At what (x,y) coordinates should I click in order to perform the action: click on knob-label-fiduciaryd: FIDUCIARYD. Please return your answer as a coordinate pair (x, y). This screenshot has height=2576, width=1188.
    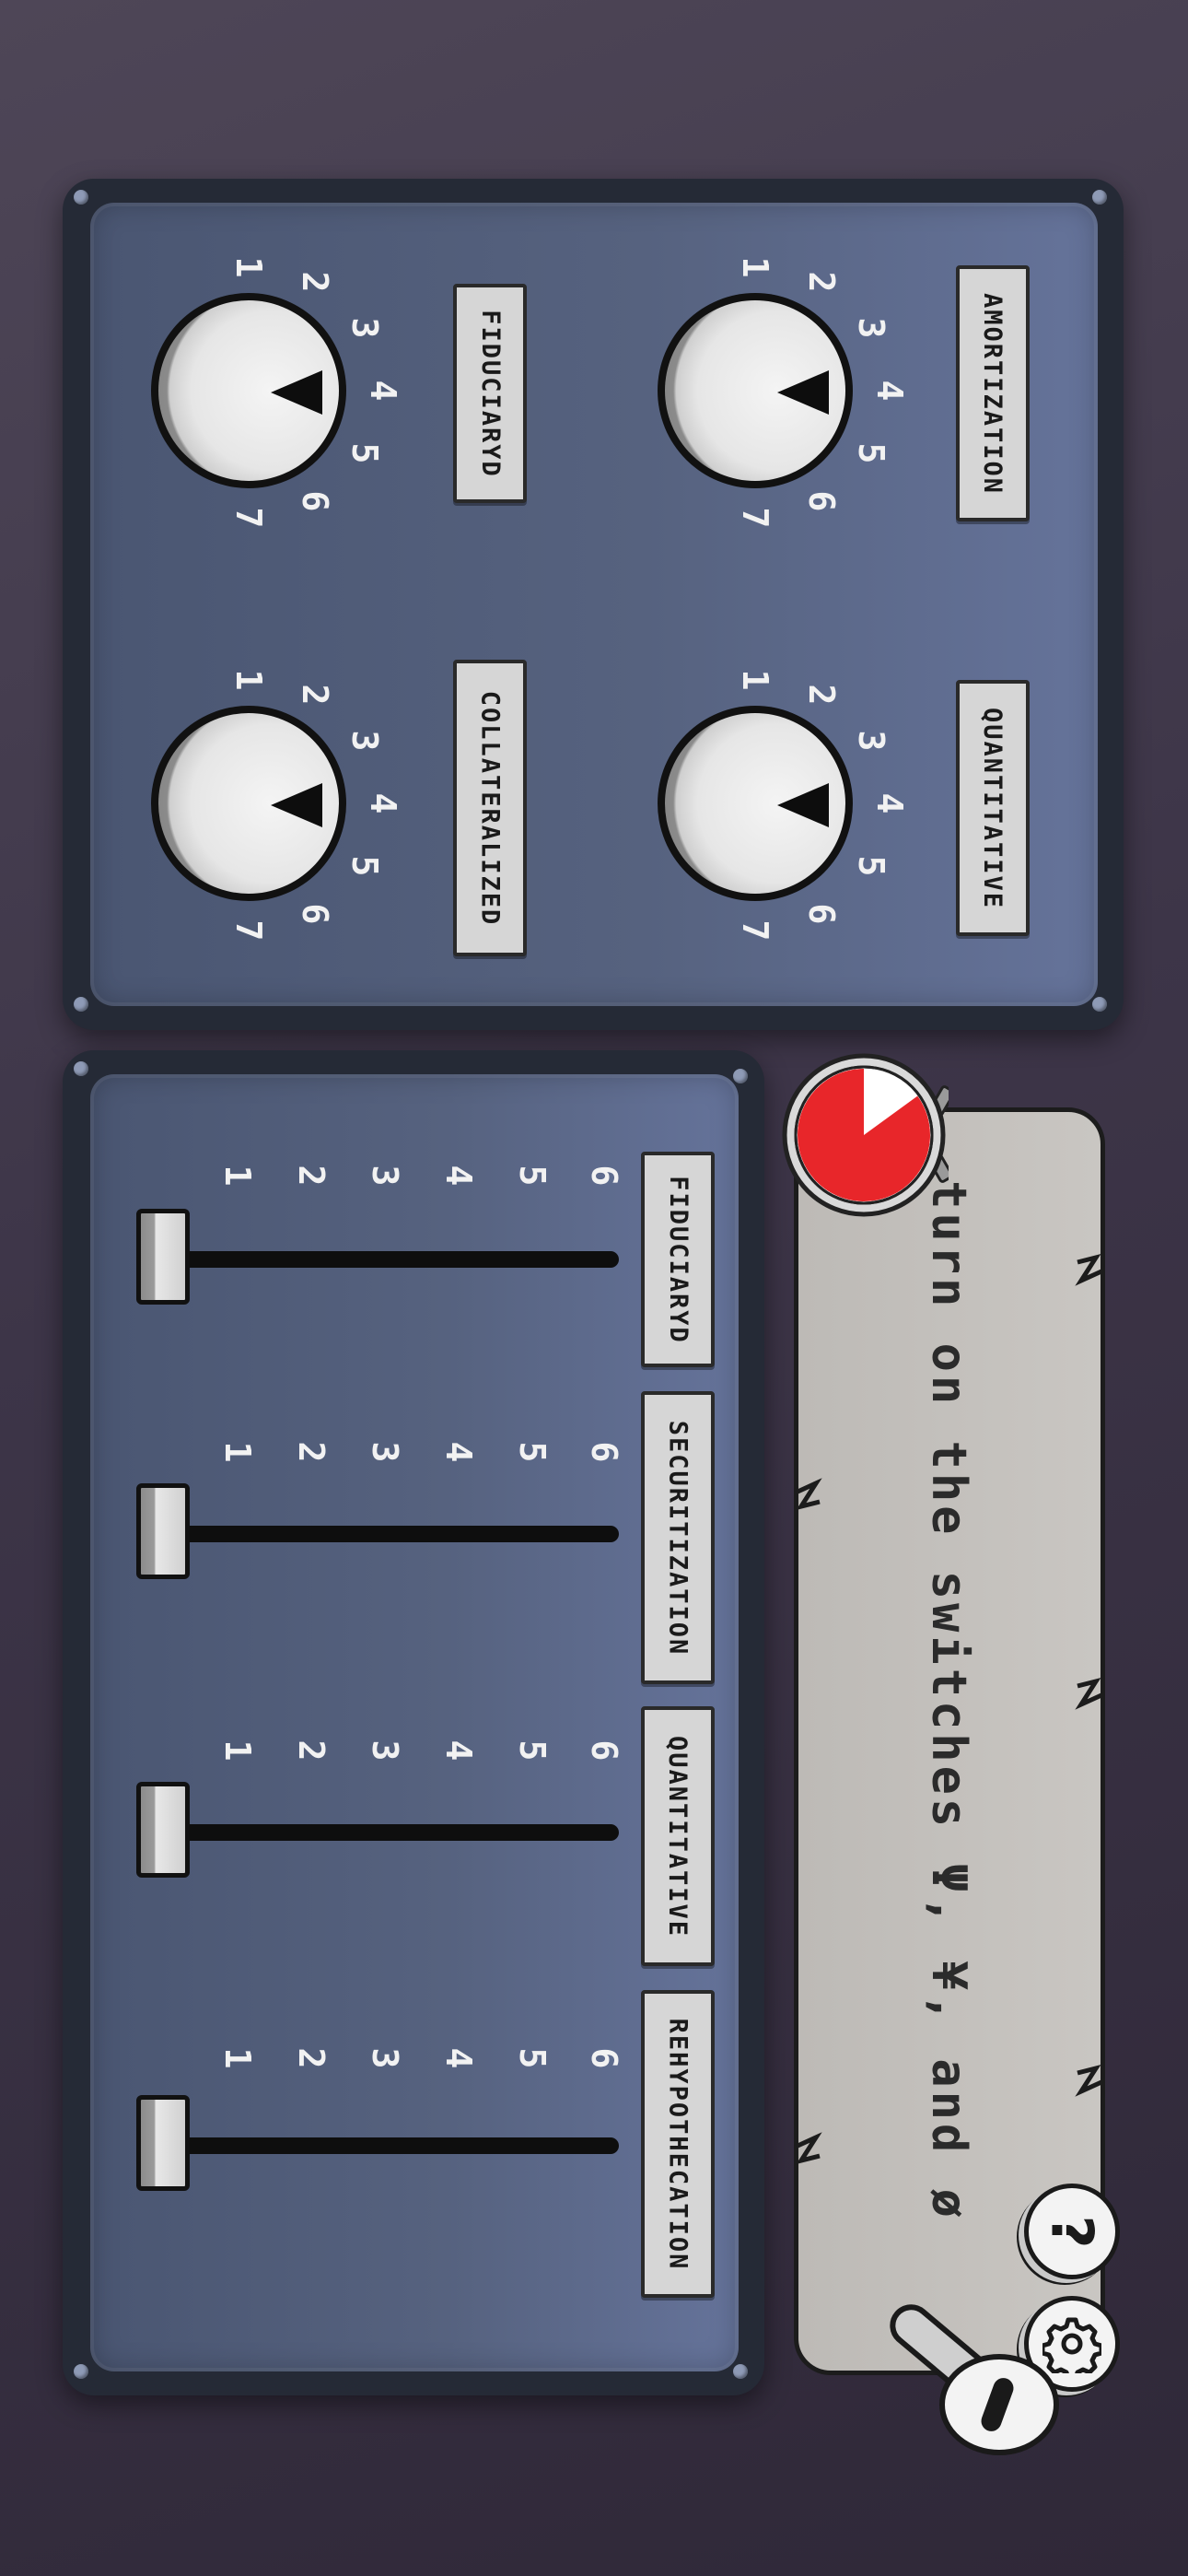
    Looking at the image, I should click on (490, 393).